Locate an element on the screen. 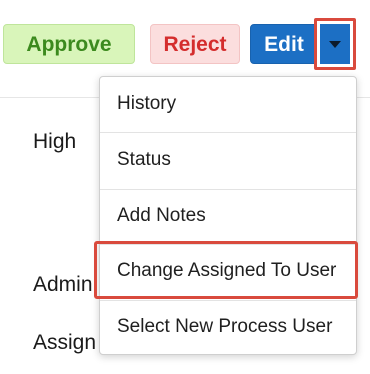 Image resolution: width=370 pixels, height=374 pixels. menu-item-add-notes: Add Notes is located at coordinates (228, 216).